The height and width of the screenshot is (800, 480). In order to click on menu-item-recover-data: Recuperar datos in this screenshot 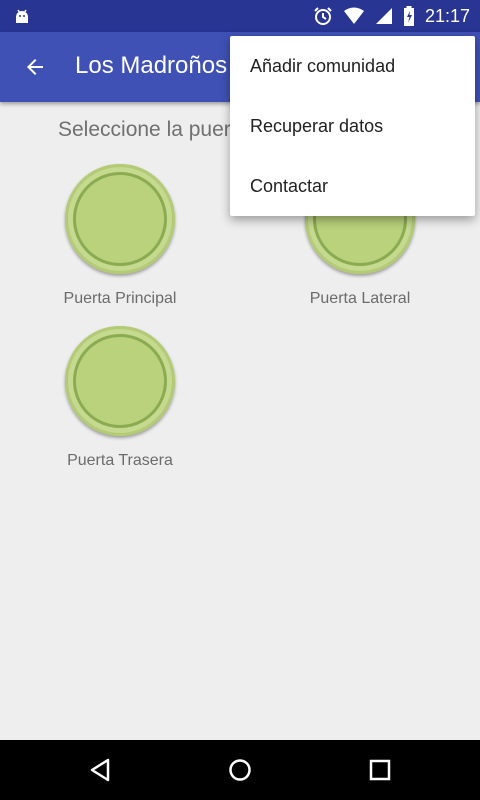, I will do `click(352, 126)`.